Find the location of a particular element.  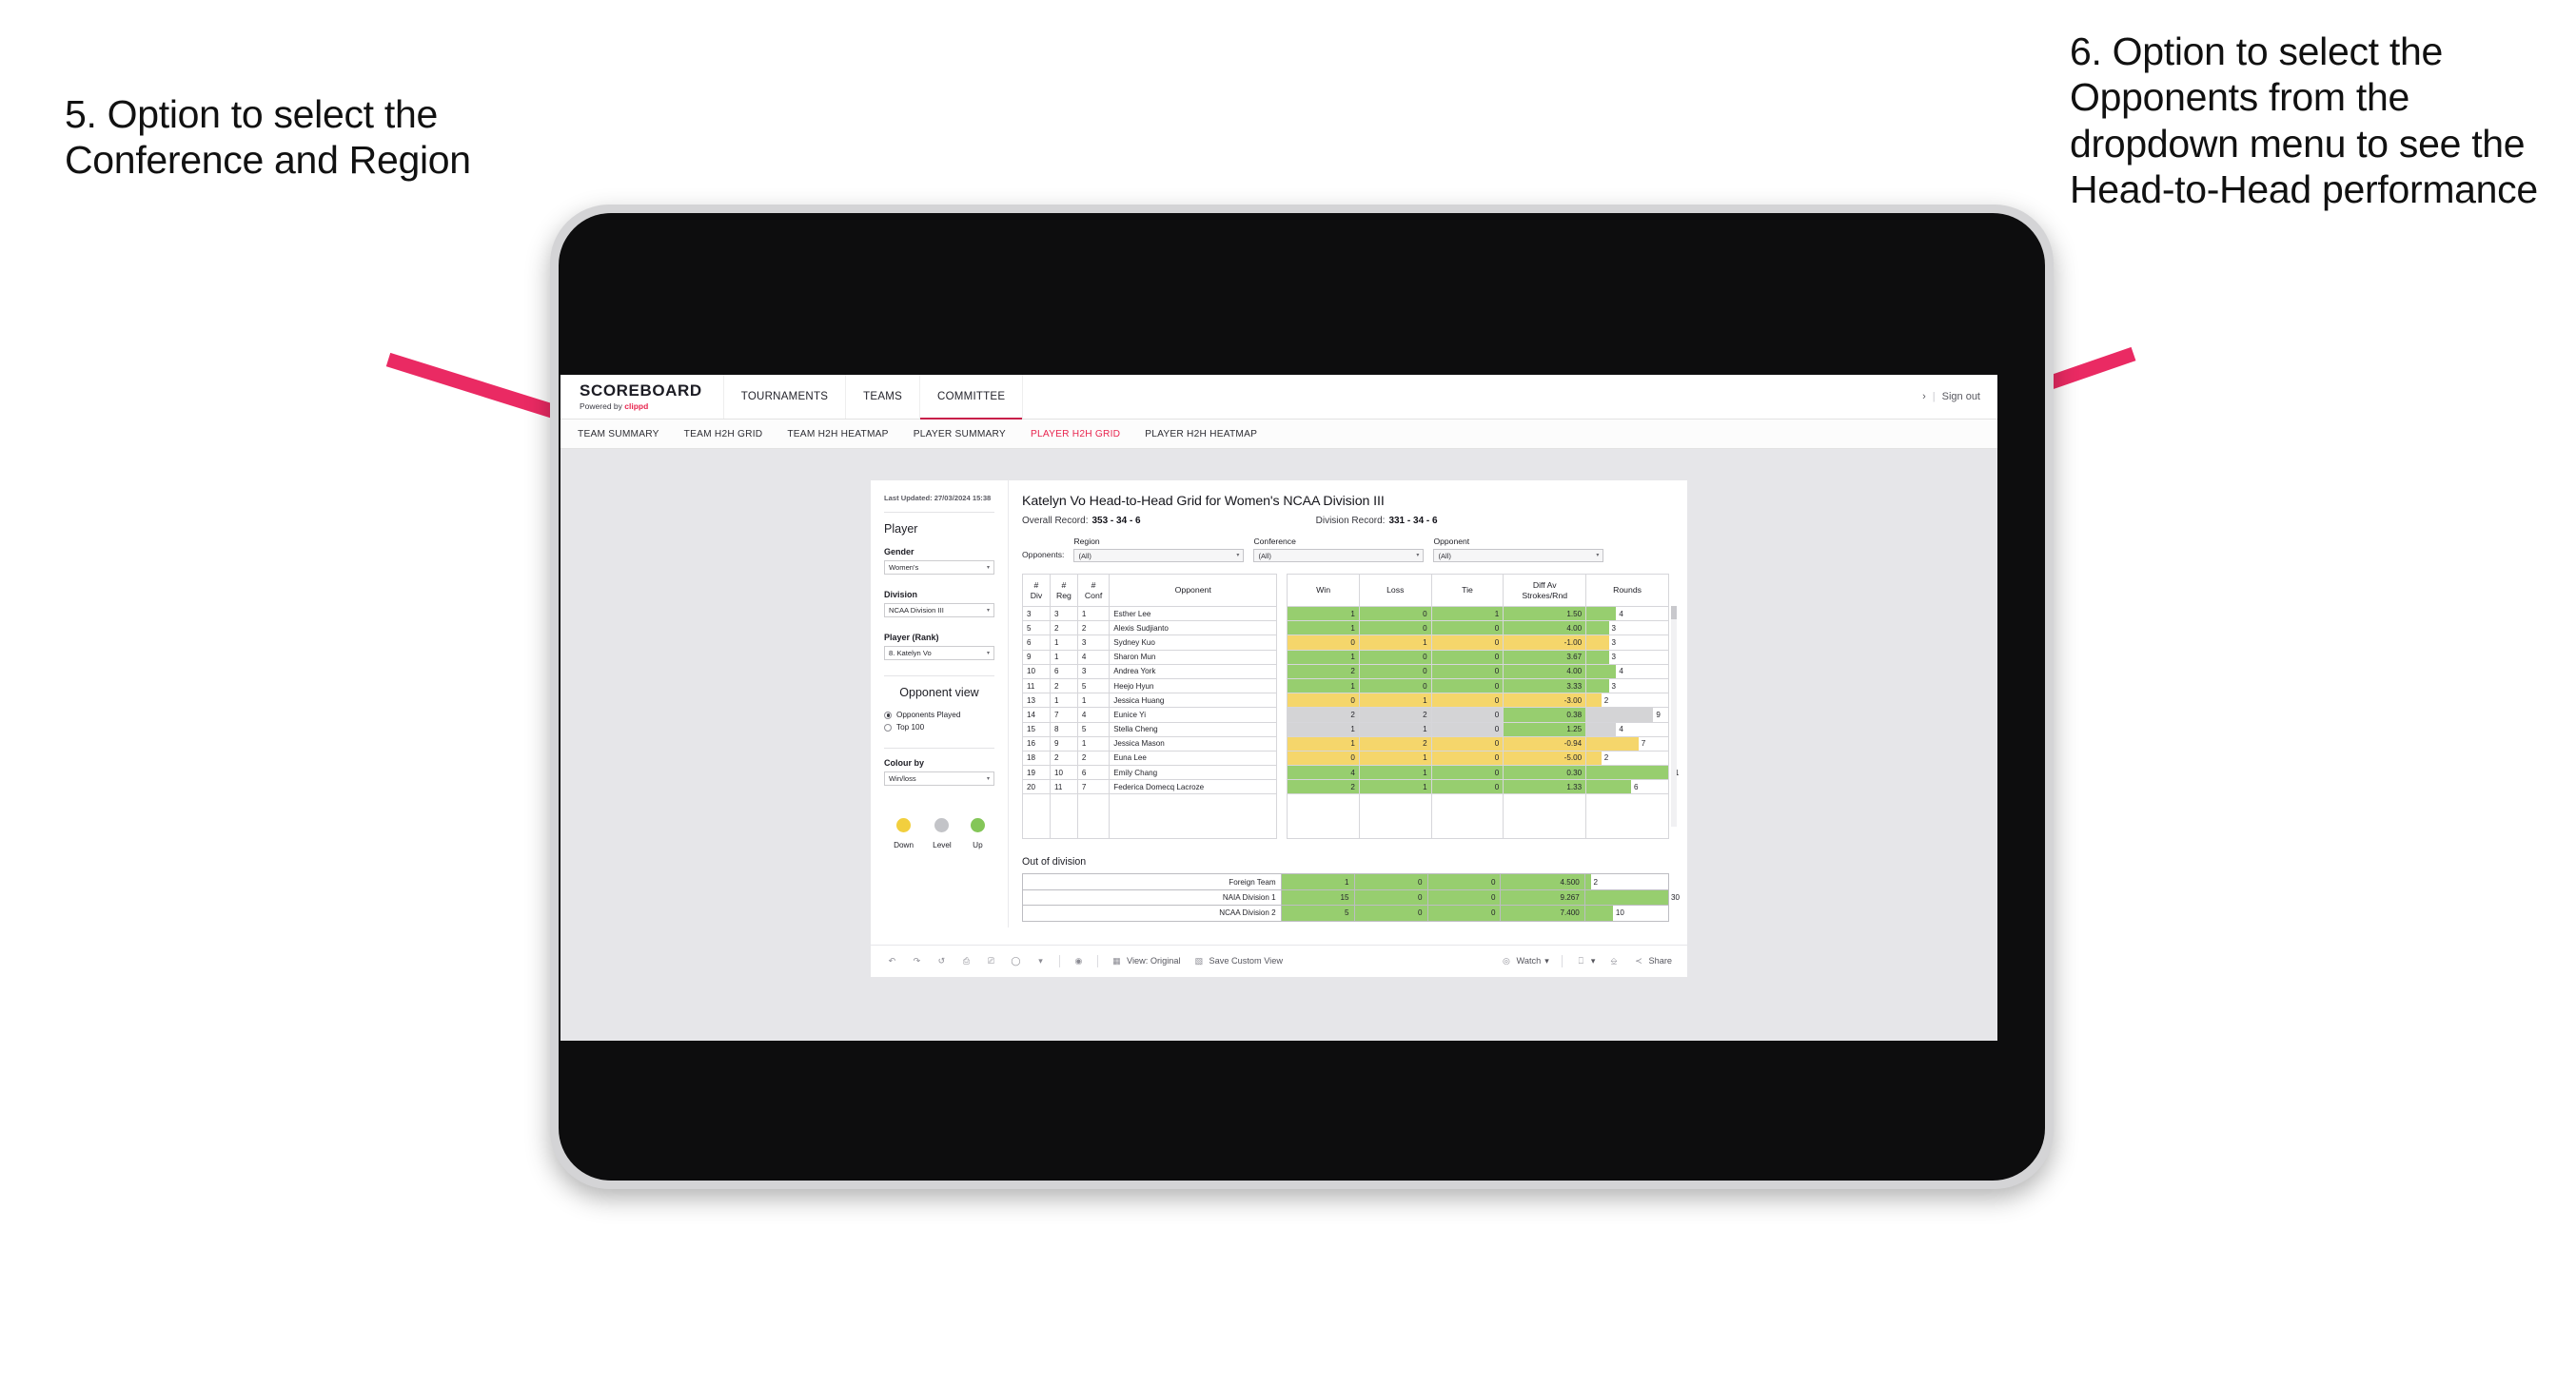

cell-conf: 1 is located at coordinates (1093, 701).